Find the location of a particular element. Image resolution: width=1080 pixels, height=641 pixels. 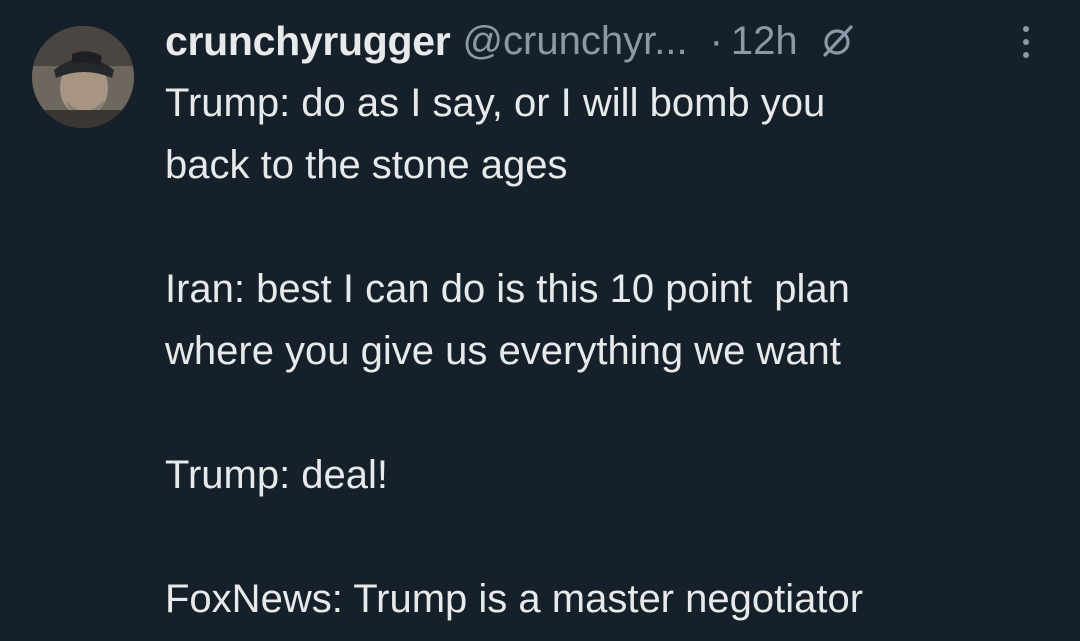

tweet-line: where you give us everything we want is located at coordinates (503, 351).